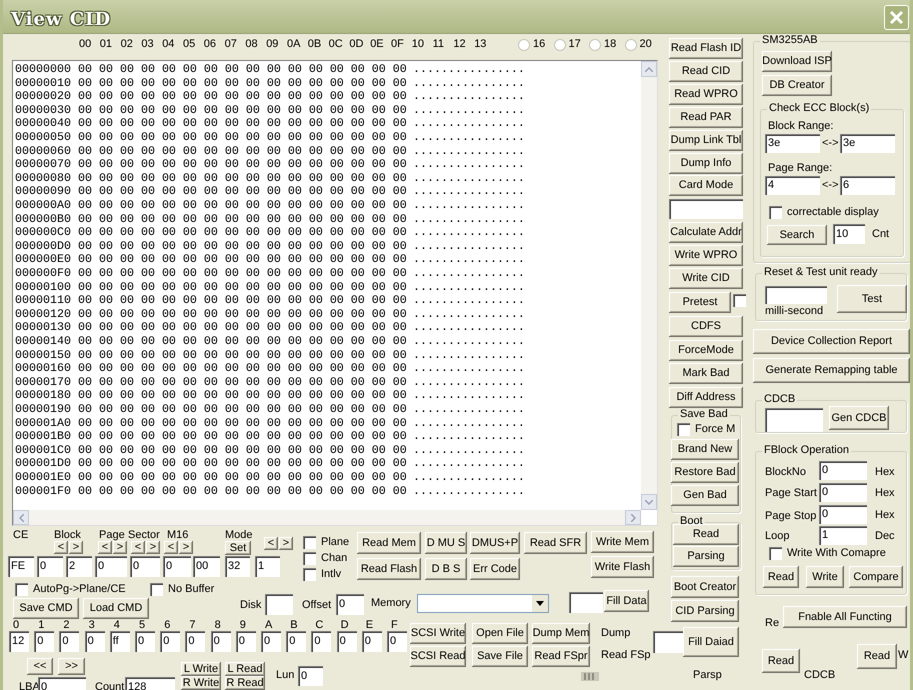  I want to click on button: Write CID, so click(706, 278).